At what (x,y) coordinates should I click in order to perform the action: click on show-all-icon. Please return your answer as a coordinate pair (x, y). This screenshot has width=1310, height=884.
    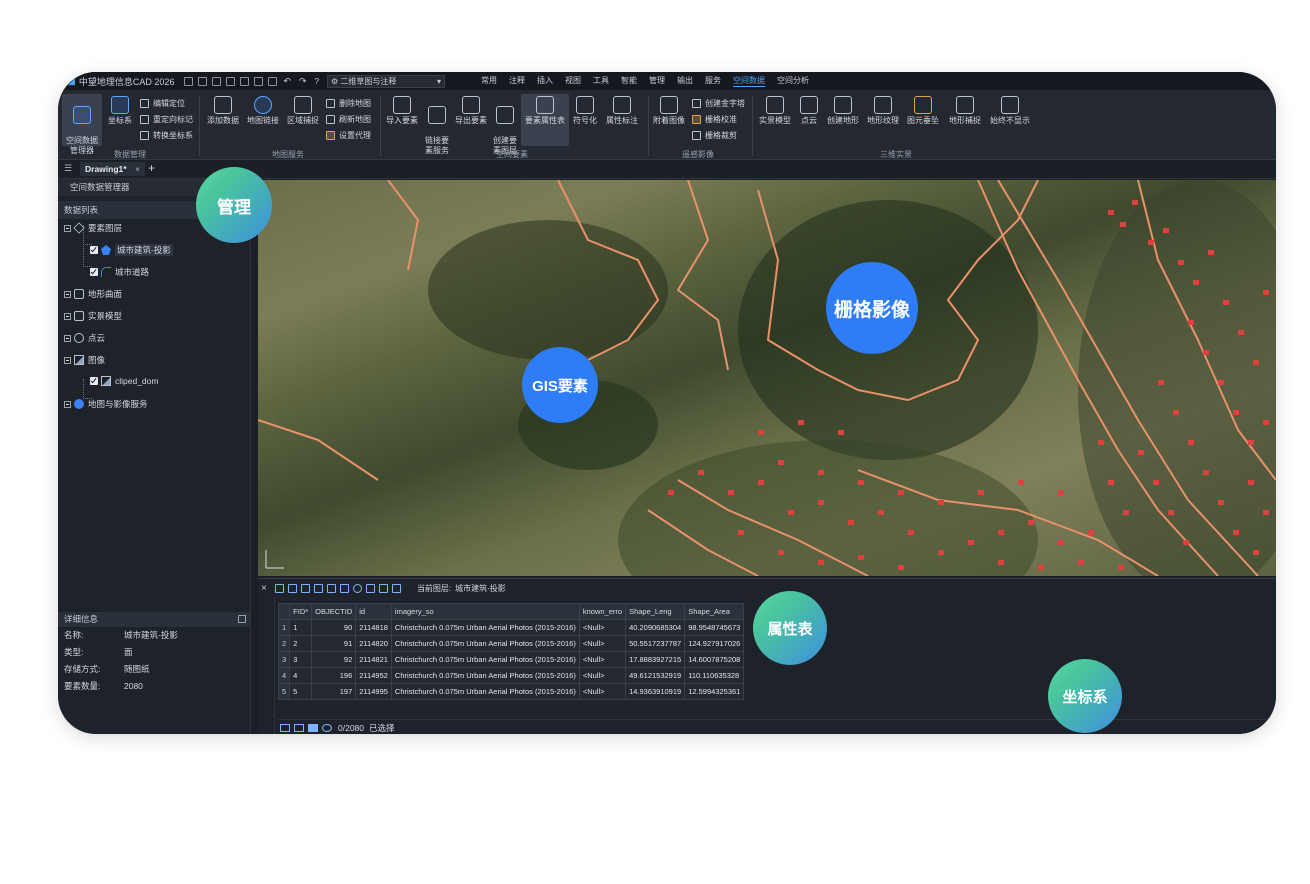
    Looking at the image, I should click on (313, 727).